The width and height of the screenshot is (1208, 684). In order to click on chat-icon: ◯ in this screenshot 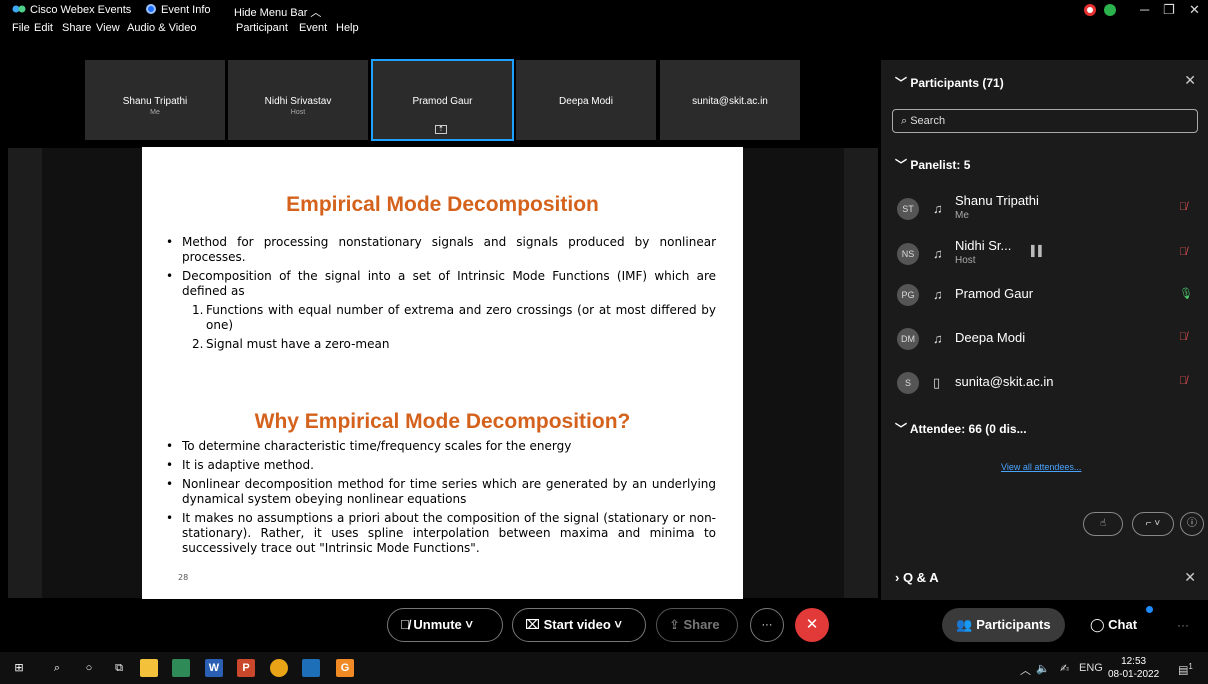, I will do `click(1099, 624)`.